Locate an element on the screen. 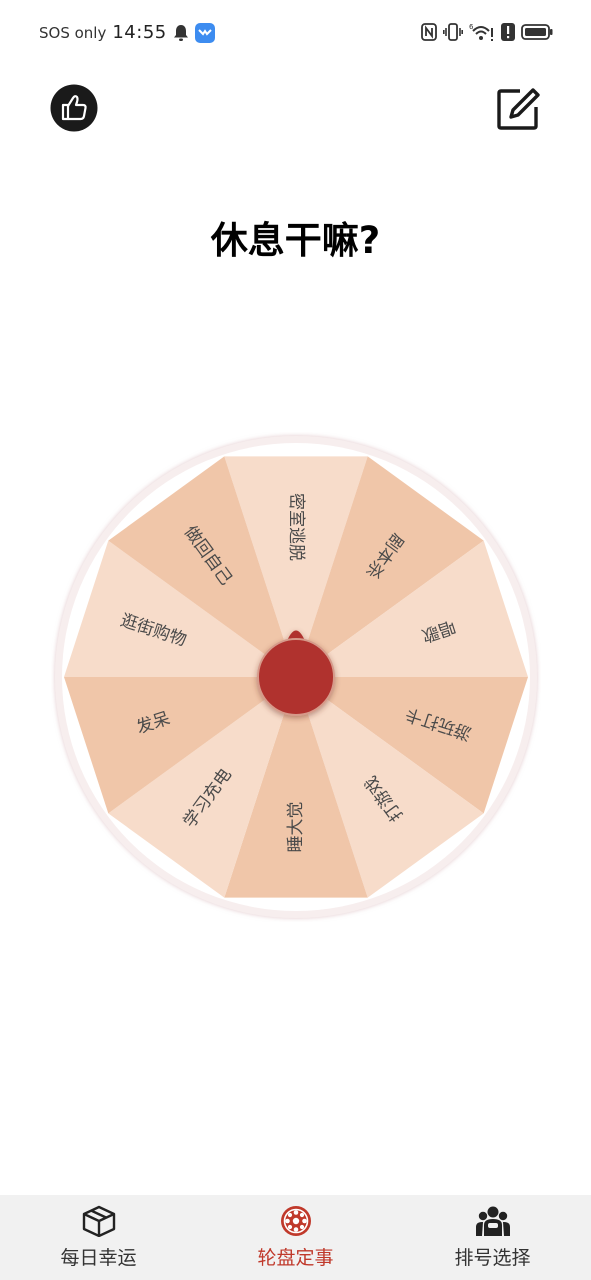 The width and height of the screenshot is (591, 1280). app-notification-icon is located at coordinates (204, 32).